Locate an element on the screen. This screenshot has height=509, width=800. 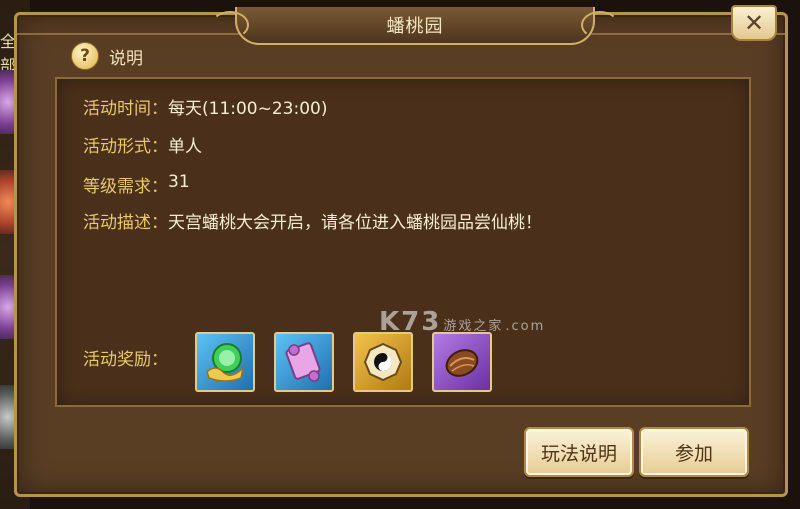
close-icon: ✕ is located at coordinates (754, 23).